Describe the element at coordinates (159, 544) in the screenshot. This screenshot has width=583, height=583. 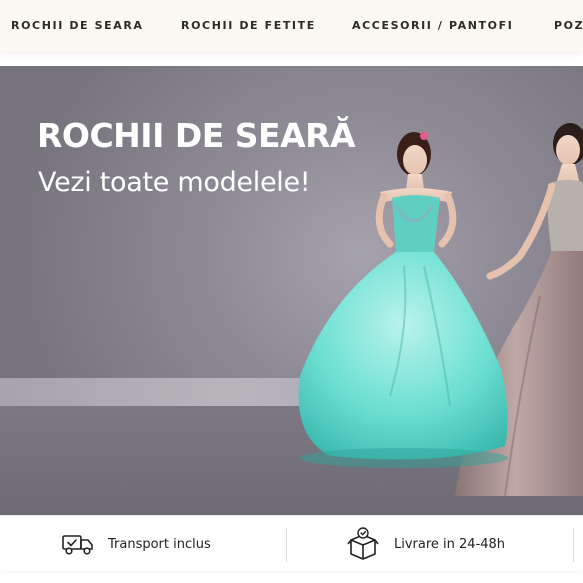
I see `feature-transport-label: Transport inclus` at that location.